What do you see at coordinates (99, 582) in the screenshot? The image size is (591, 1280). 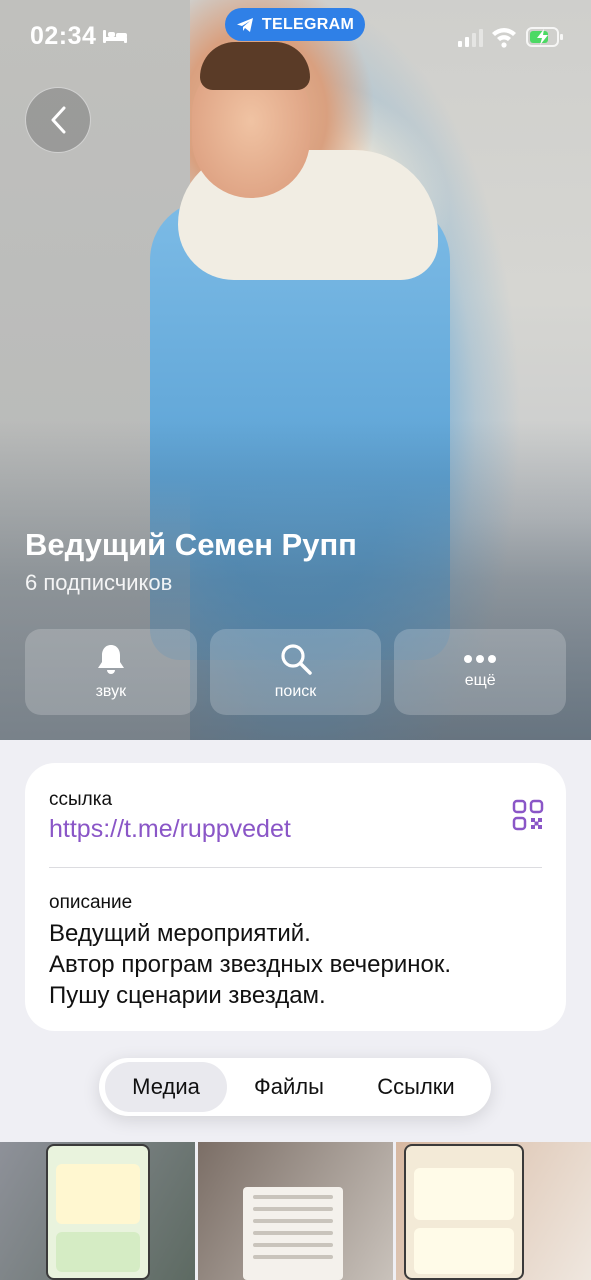 I see `subscriber-count: 6 подписчиков` at bounding box center [99, 582].